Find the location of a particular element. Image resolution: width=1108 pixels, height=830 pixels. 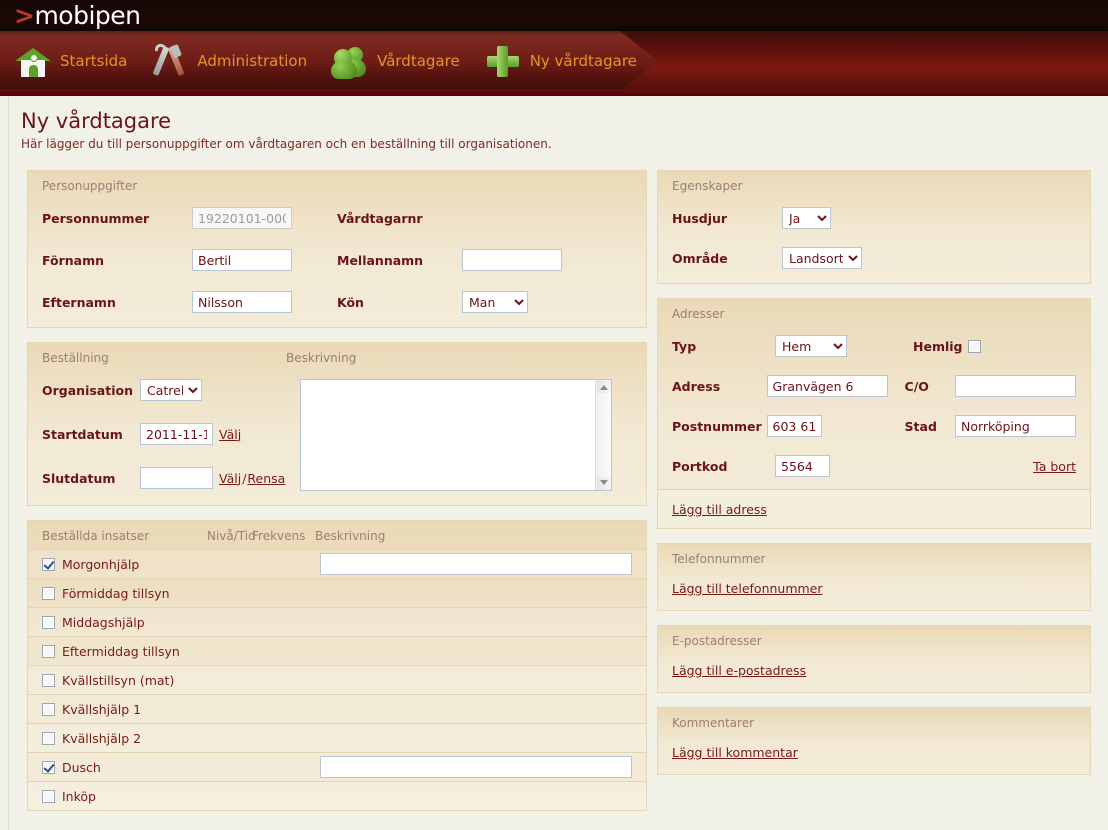

panel-title-epostadresser: E-postadresser is located at coordinates (717, 641).